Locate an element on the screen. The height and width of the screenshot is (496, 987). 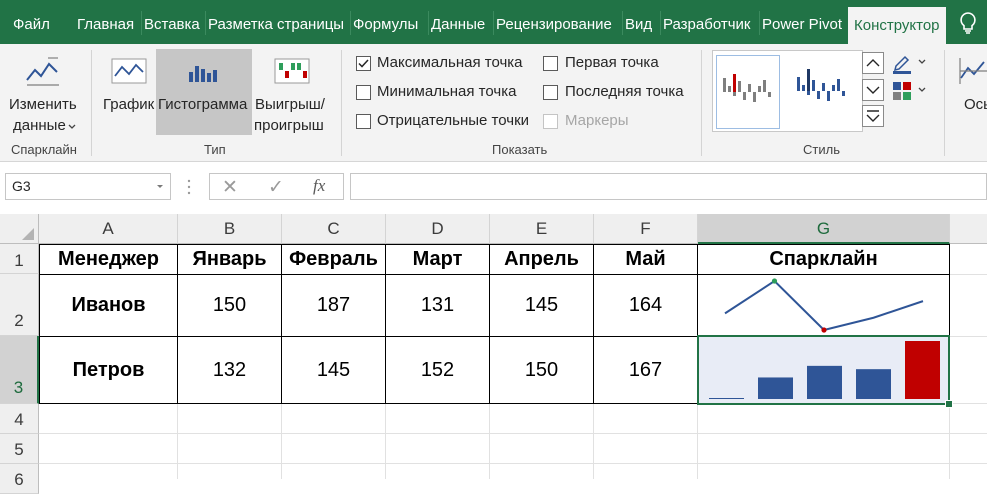
formula-buttons: ✕ ✓ fx is located at coordinates (276, 186).